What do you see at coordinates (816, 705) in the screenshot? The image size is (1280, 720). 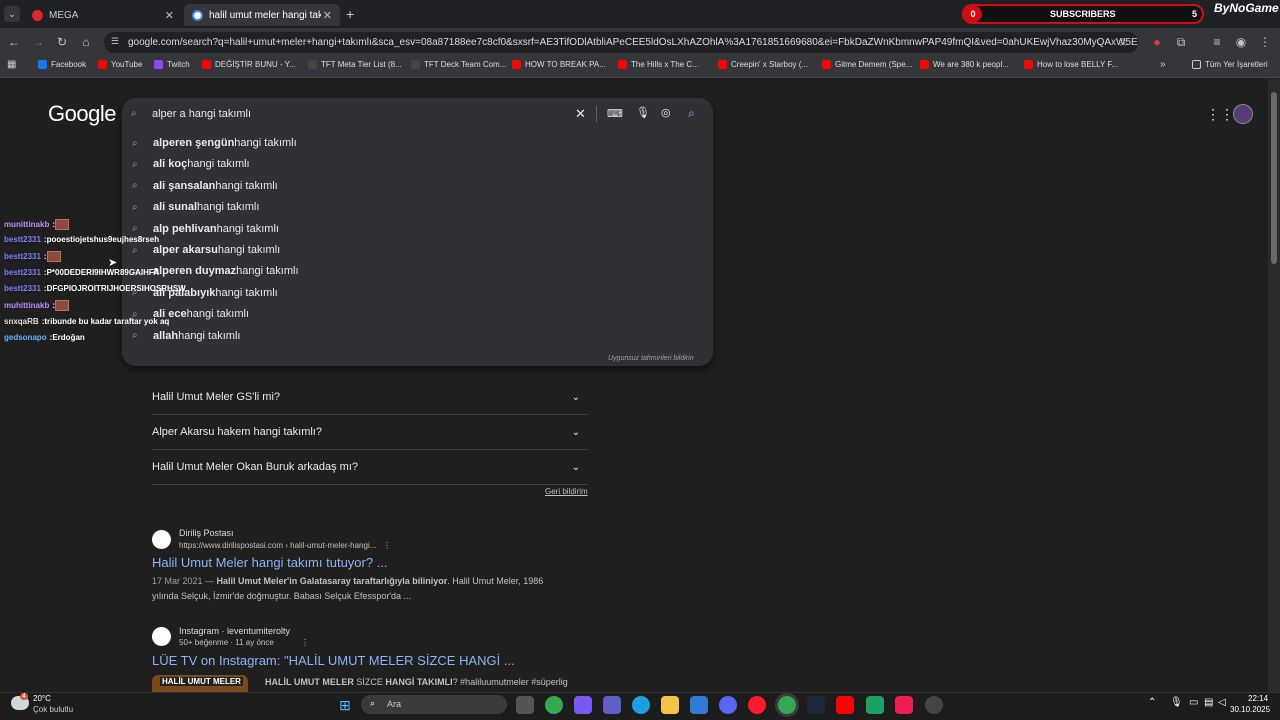 I see `steam-icon` at bounding box center [816, 705].